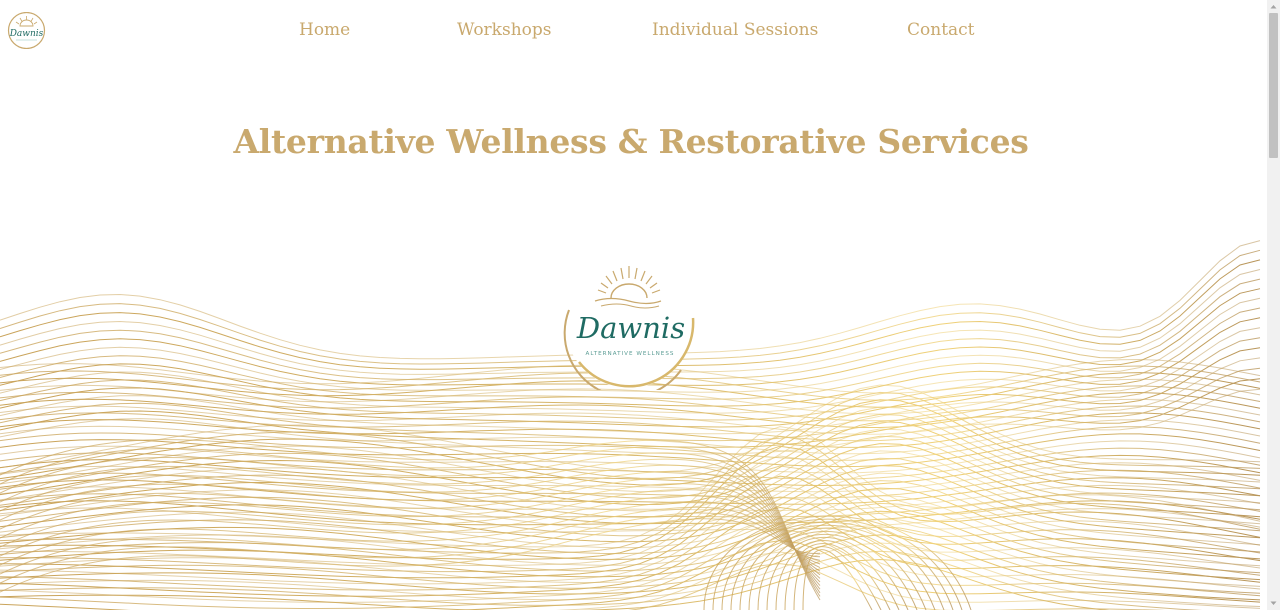 The image size is (1280, 610). I want to click on nav-item-home: Home, so click(324, 30).